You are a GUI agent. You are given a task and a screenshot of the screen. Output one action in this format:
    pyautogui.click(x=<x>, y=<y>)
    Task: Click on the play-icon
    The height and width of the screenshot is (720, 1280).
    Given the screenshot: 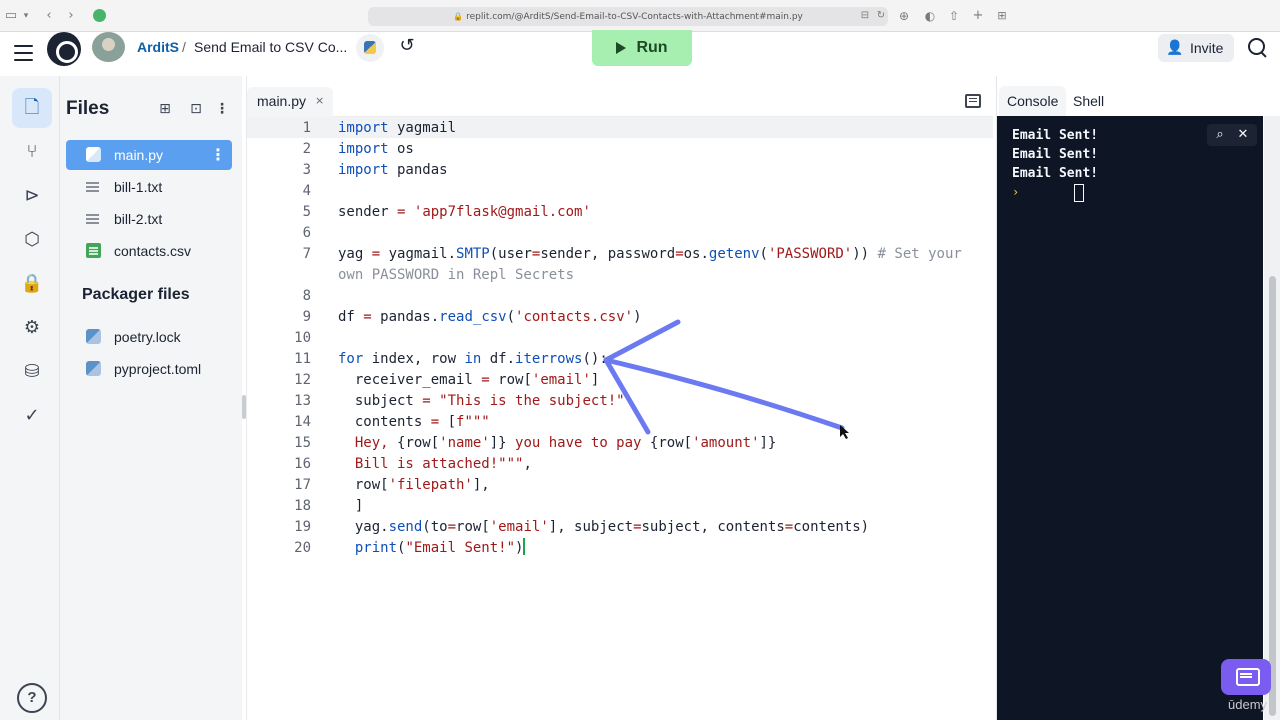 What is the action you would take?
    pyautogui.click(x=621, y=47)
    